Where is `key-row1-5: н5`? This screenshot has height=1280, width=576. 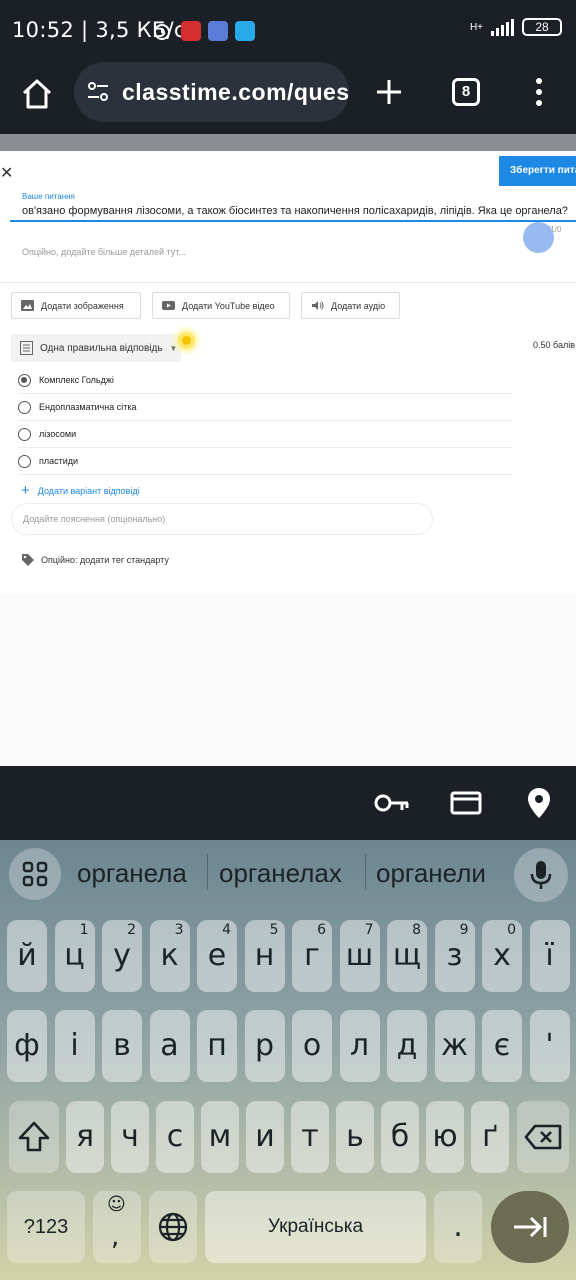 key-row1-5: н5 is located at coordinates (264, 956).